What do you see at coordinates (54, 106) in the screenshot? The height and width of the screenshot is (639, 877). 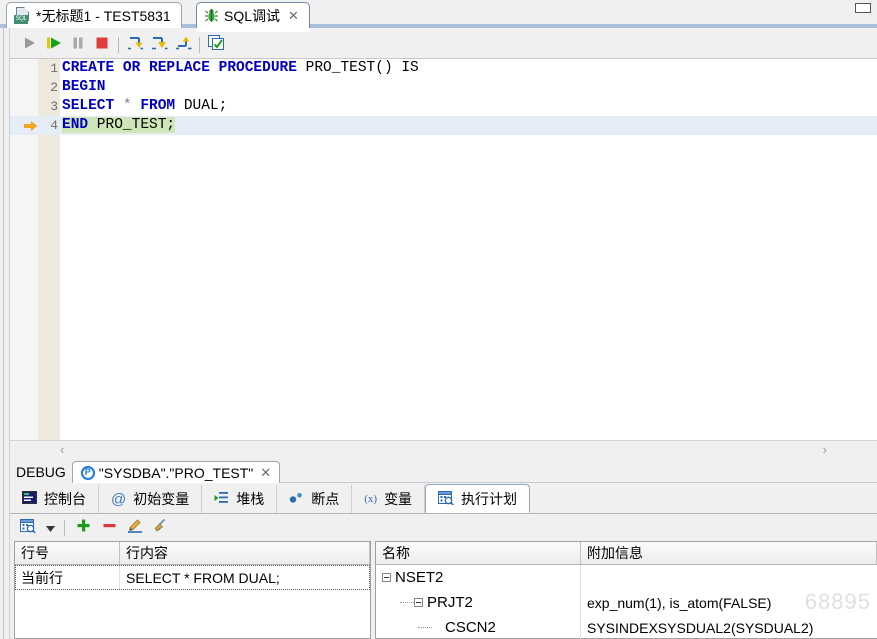 I see `line-number: 3` at bounding box center [54, 106].